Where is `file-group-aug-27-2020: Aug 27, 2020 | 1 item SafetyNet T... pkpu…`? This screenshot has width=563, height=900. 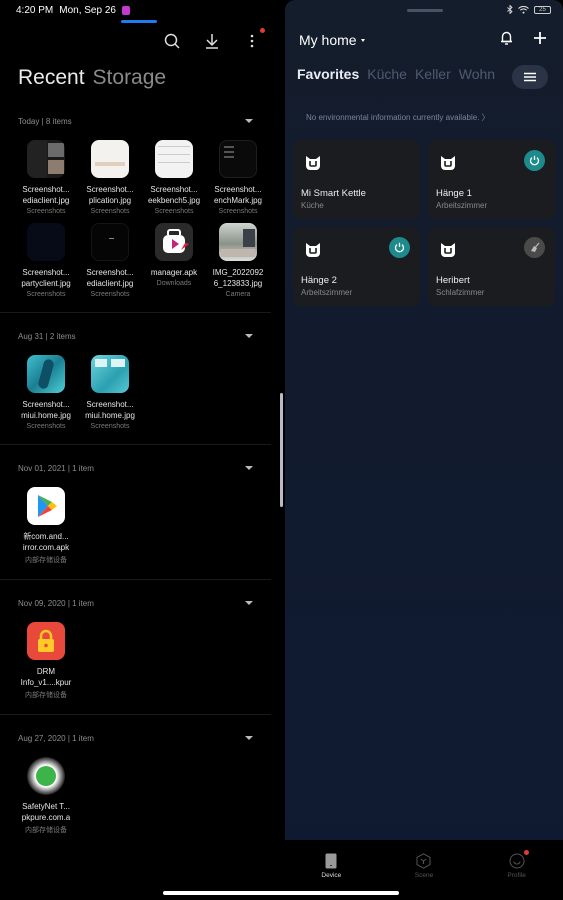
file-group-aug-27-2020: Aug 27, 2020 | 1 item SafetyNet T... pkpu… is located at coordinates (135, 788).